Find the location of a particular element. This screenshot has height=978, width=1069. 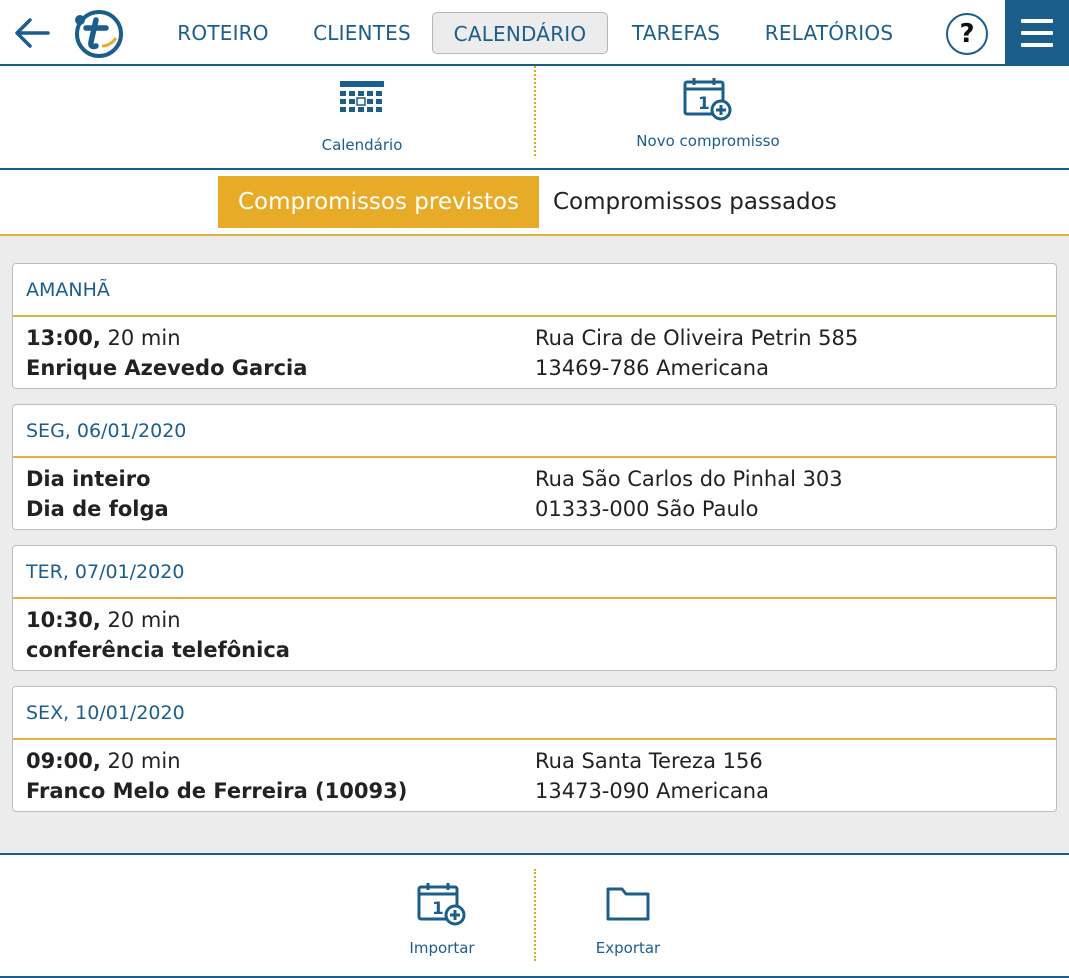

calendar-view-button: Calendário is located at coordinates (362, 116).